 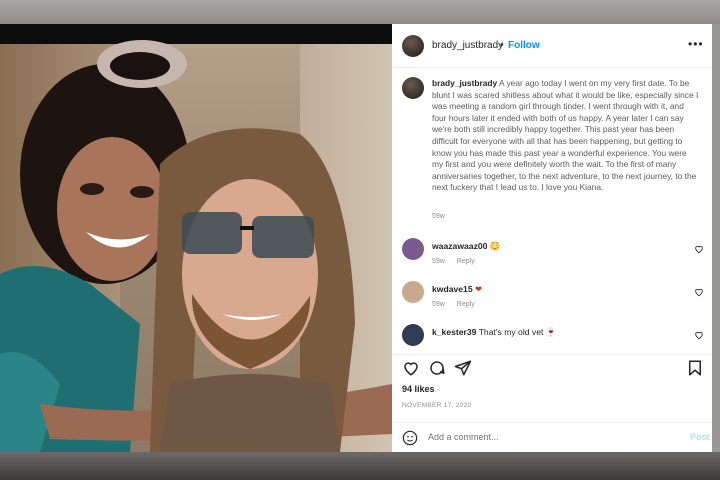 I want to click on comment-emoji: ❤, so click(x=479, y=289).